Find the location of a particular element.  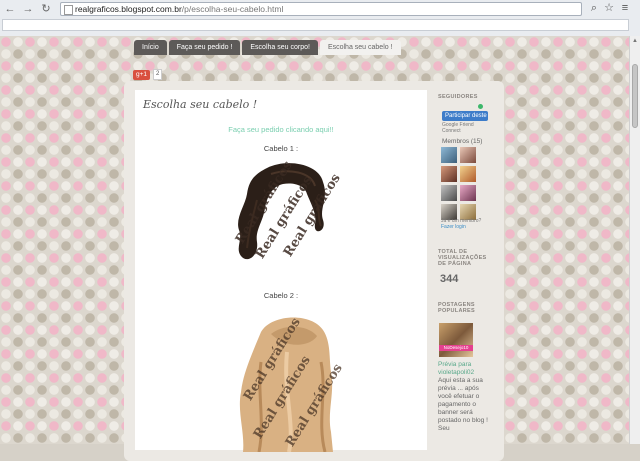

order-link: Faça seu pedido clicando aqui!! is located at coordinates (281, 129).